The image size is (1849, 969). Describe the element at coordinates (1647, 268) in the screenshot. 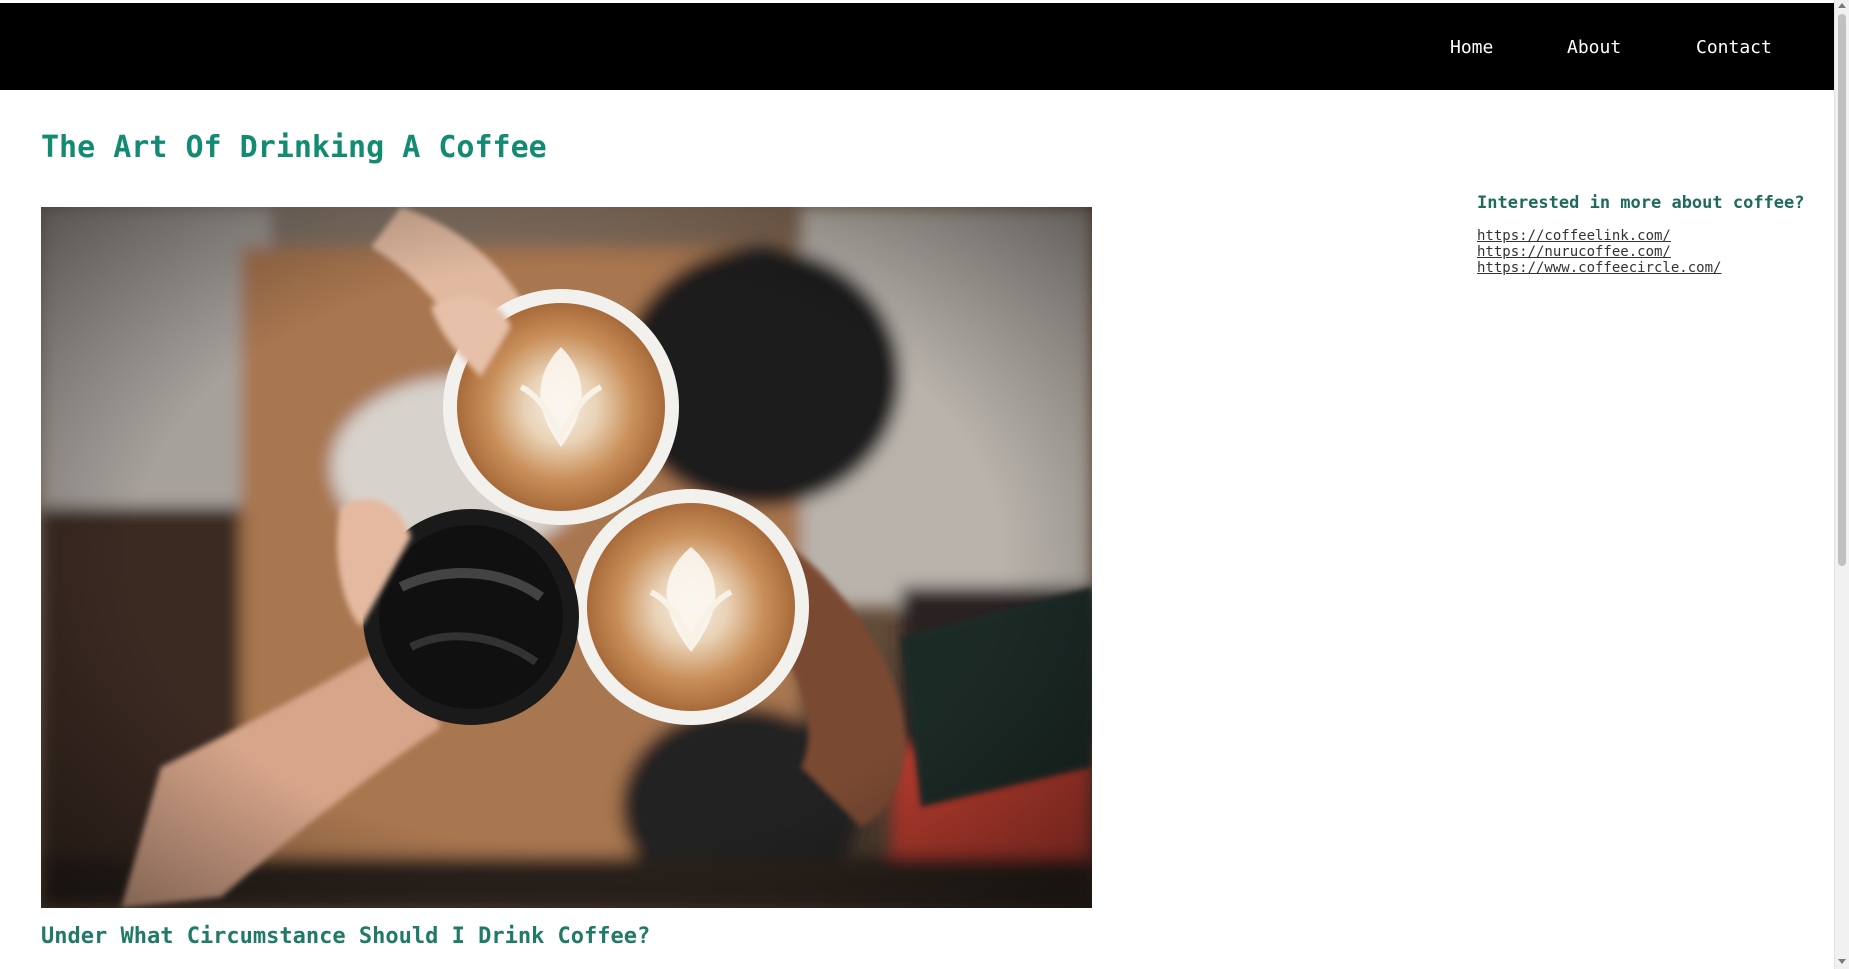

I see `sidebar-link-coffeecircle: https://www.coffeecircle.com/` at that location.